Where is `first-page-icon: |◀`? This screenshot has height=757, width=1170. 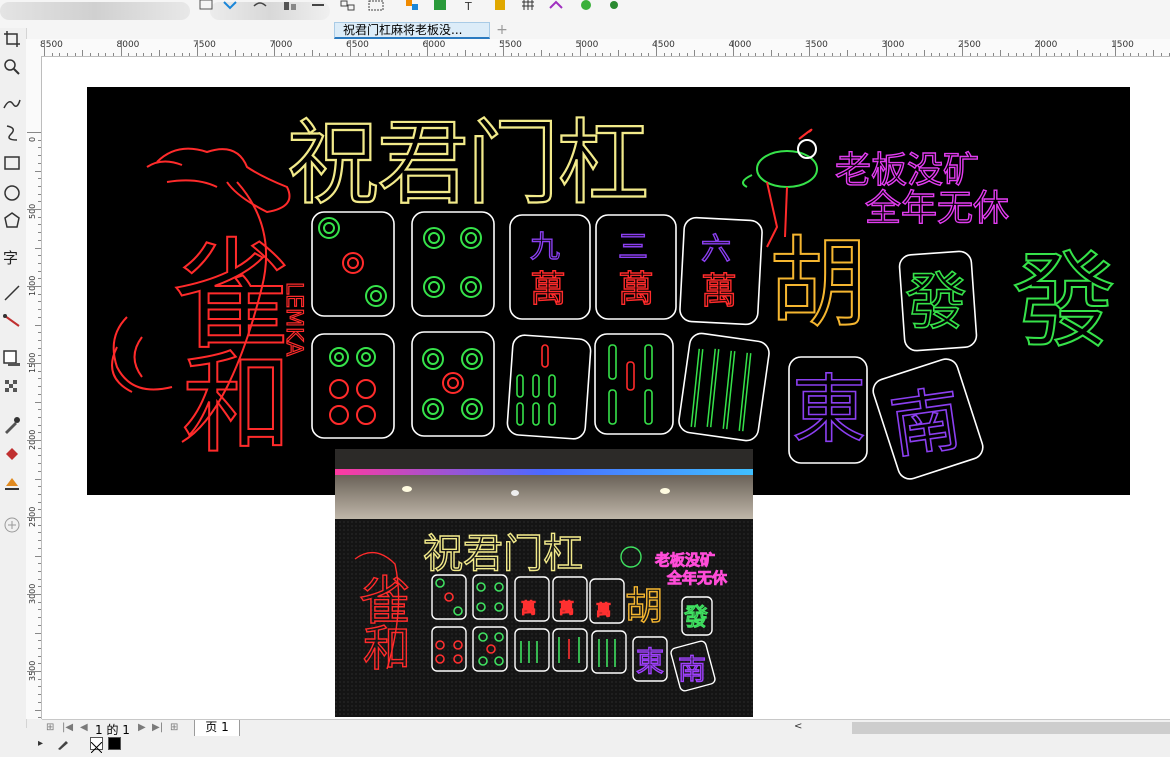 first-page-icon: |◀ is located at coordinates (67, 727).